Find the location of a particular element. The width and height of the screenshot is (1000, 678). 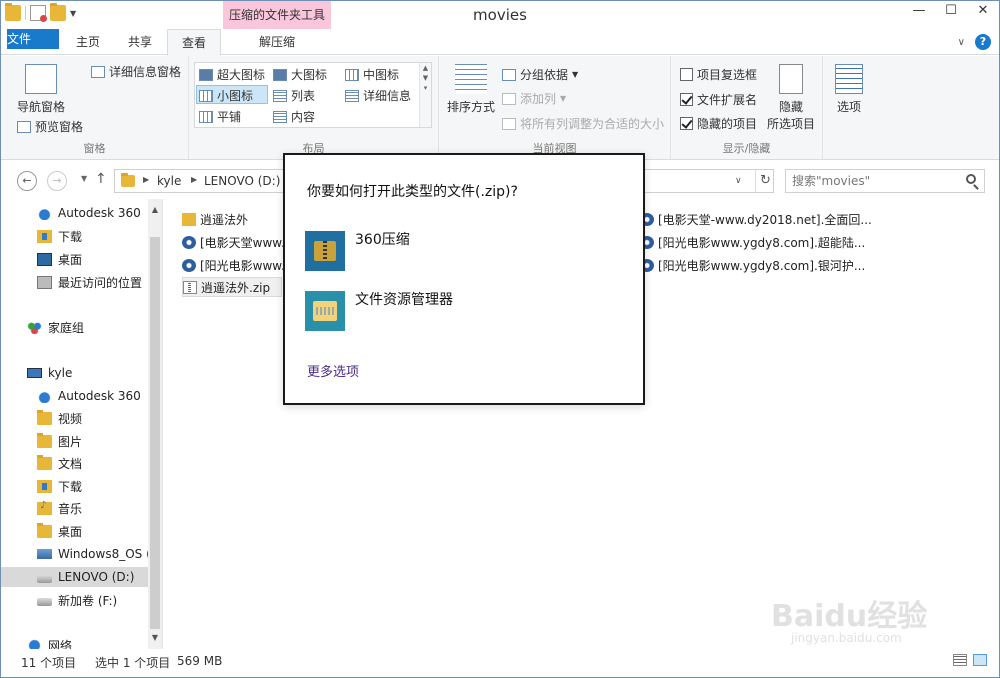

sidebar-item-label: 家庭组 is located at coordinates (66, 327).